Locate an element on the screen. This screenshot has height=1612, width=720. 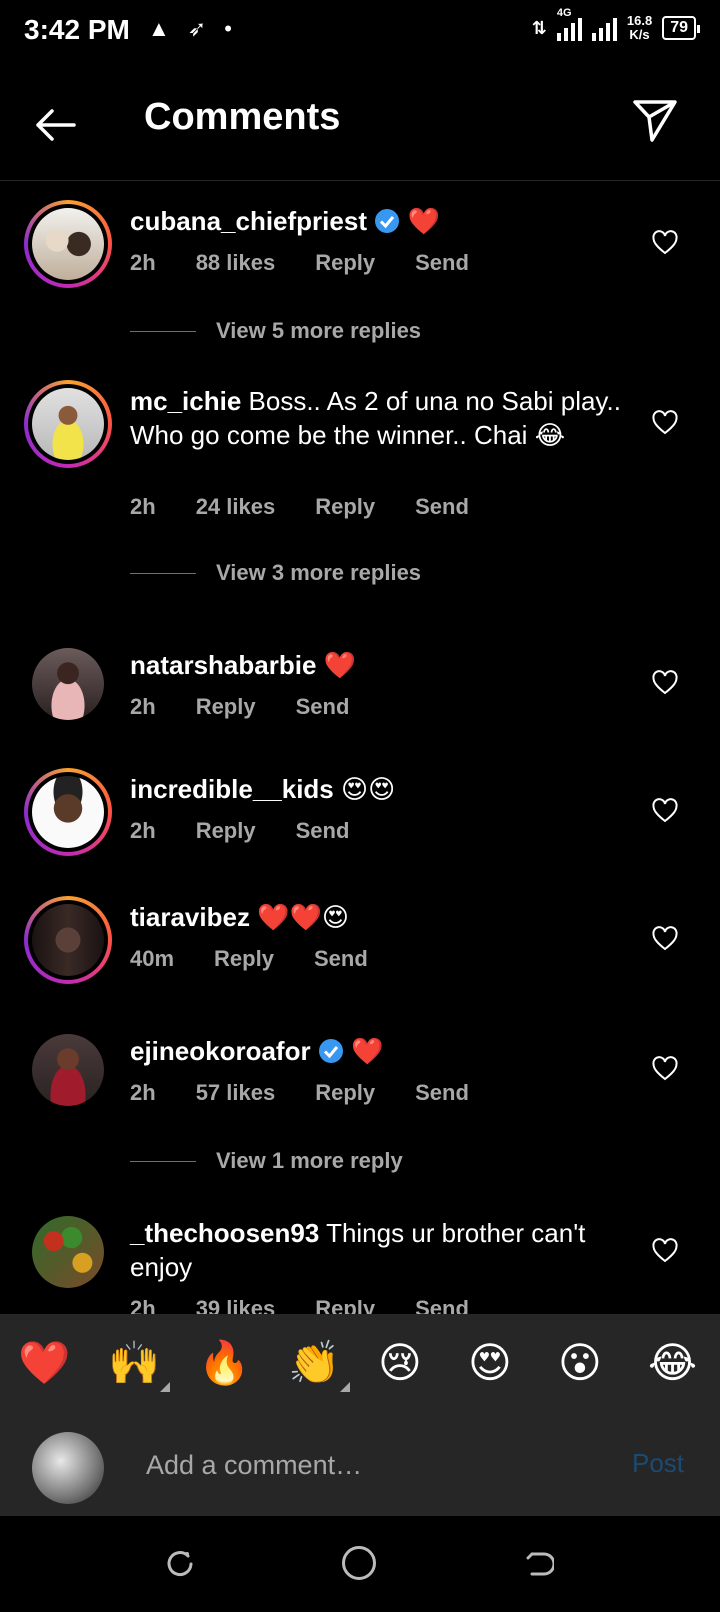
comment-meta: 2h 57 likes Reply Send is located at coordinates (319, 1093).